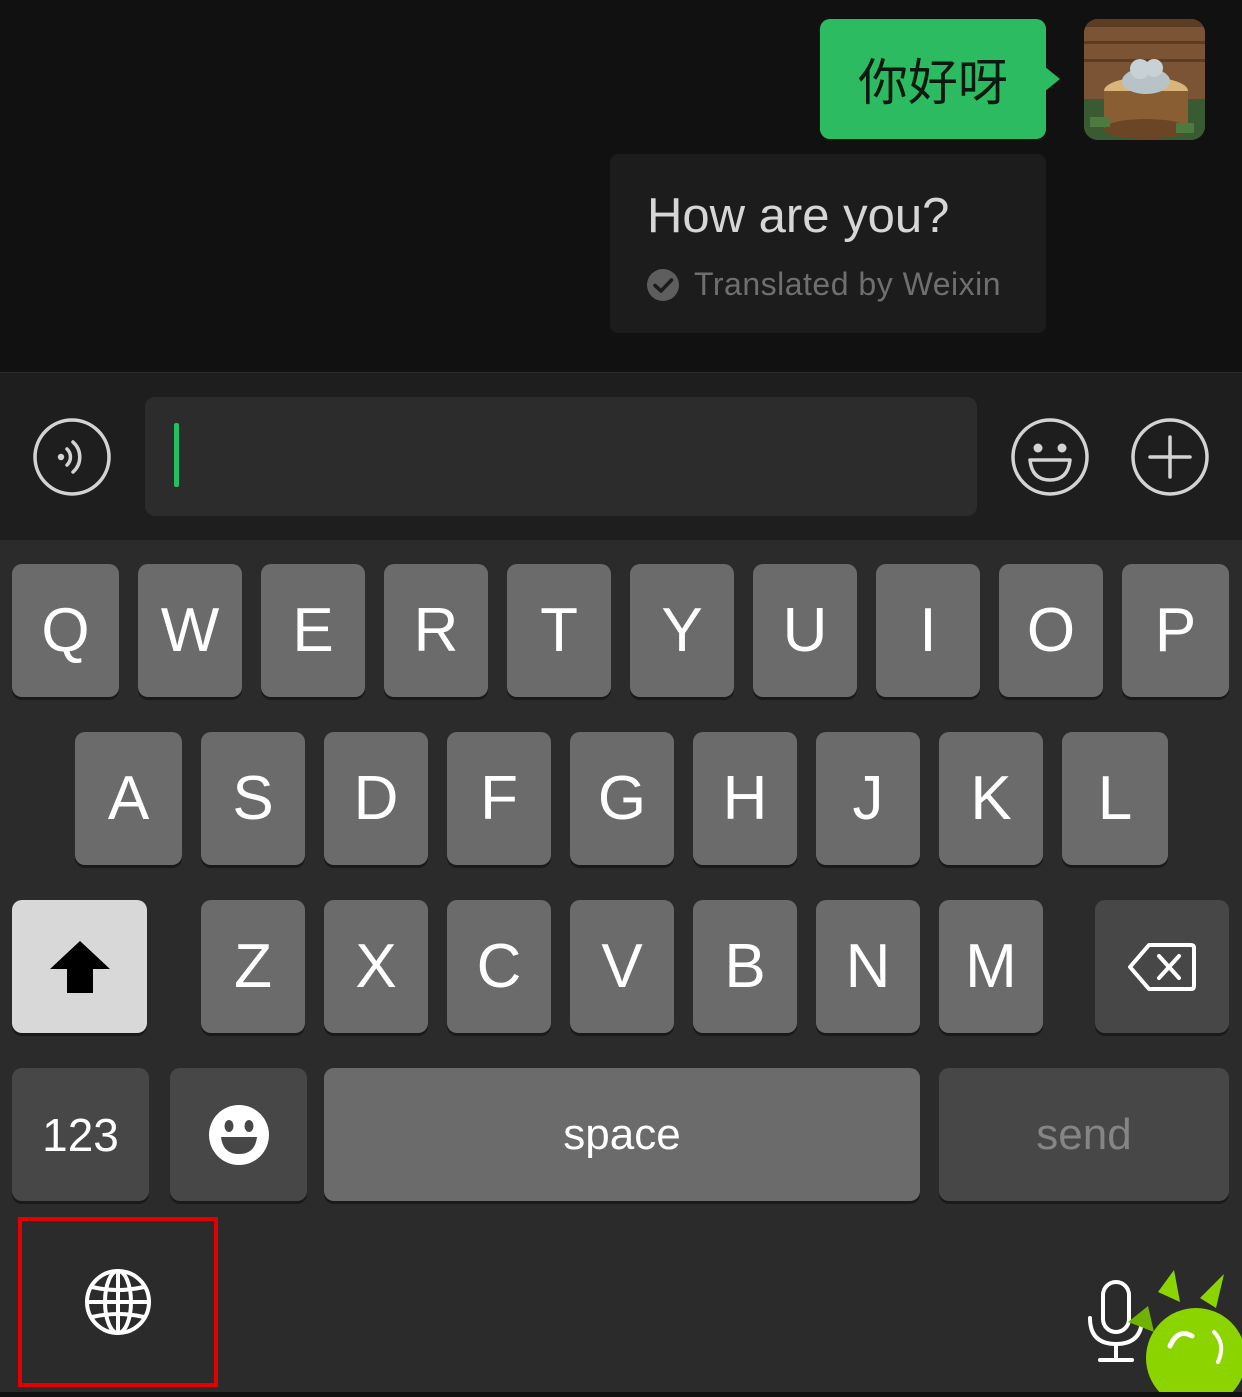 This screenshot has width=1242, height=1397. What do you see at coordinates (1052, 79) in the screenshot?
I see `bubble-tail` at bounding box center [1052, 79].